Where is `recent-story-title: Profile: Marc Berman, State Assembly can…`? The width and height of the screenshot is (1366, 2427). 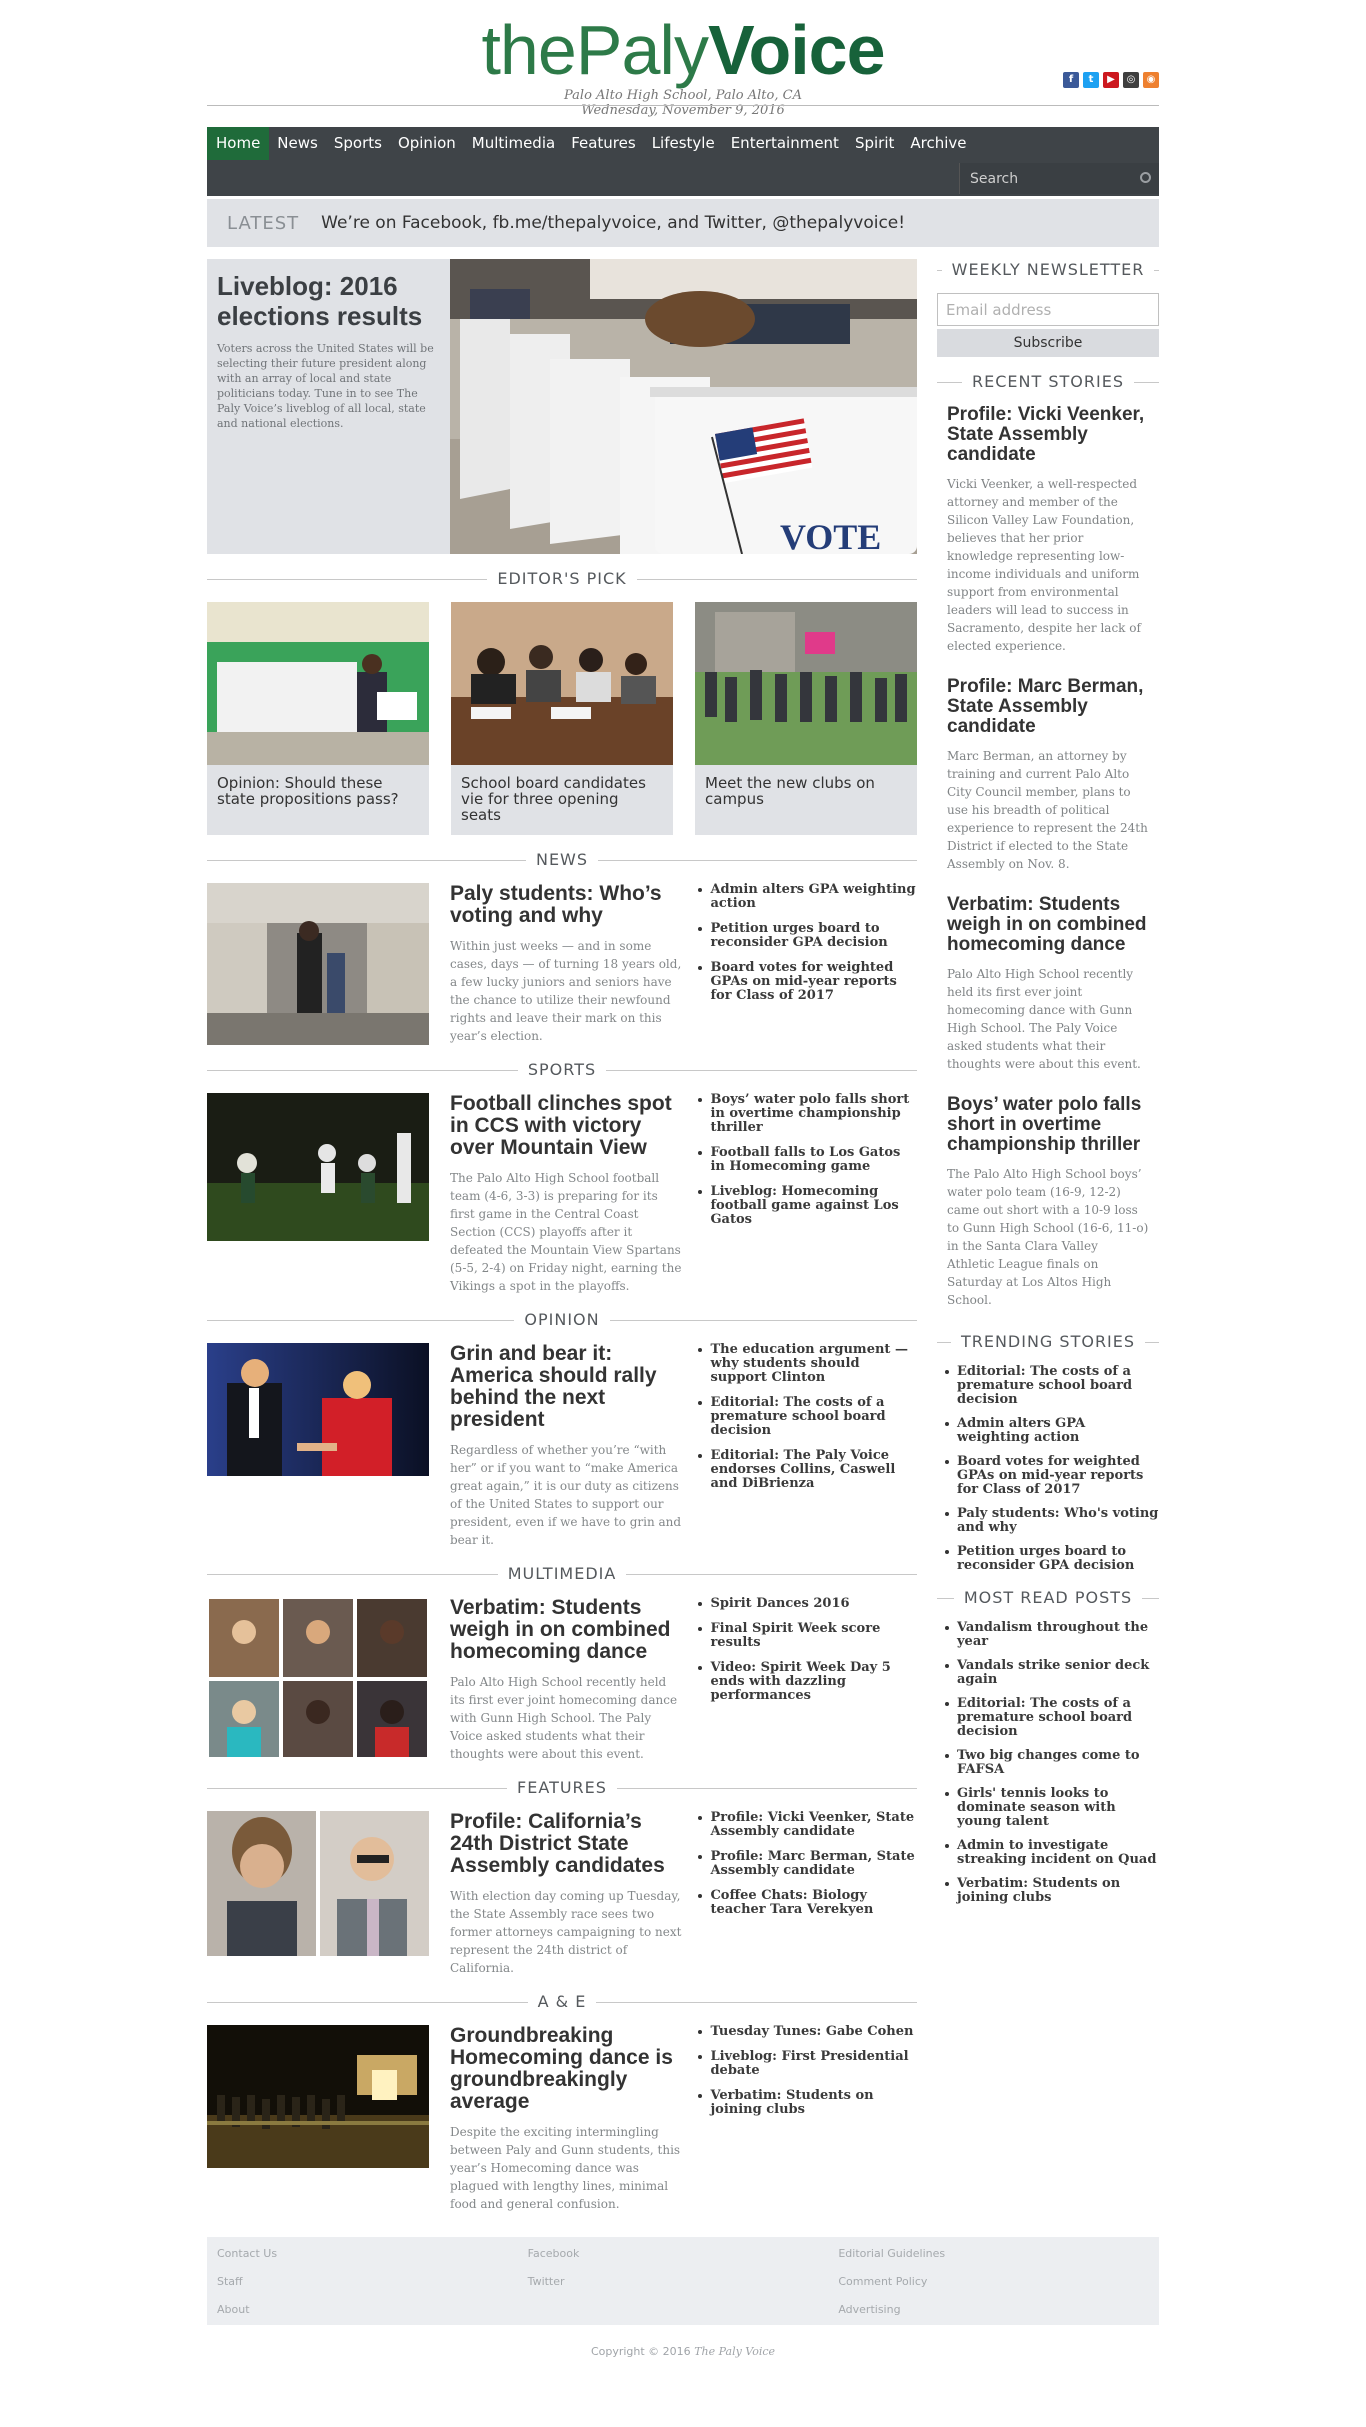 recent-story-title: Profile: Marc Berman, State Assembly can… is located at coordinates (1048, 707).